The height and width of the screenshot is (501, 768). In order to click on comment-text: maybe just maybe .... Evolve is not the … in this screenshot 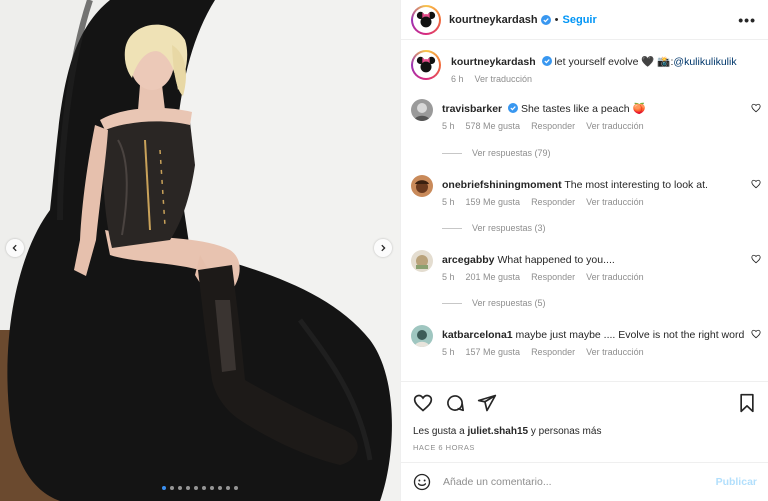, I will do `click(630, 335)`.